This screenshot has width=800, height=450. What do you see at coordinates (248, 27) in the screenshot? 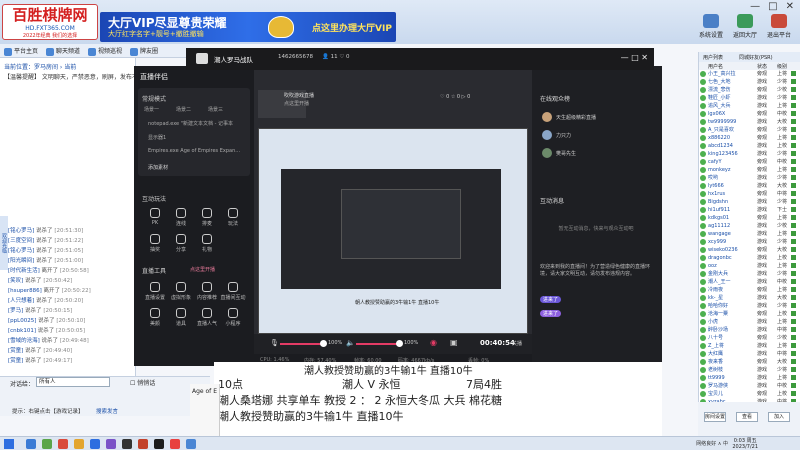
I see `vip-ad-banner: 大厅VIP尽显尊贵荣耀 大厅红字名字+靓号+撤胜撤输 点这里办理大厅VIP` at bounding box center [248, 27].